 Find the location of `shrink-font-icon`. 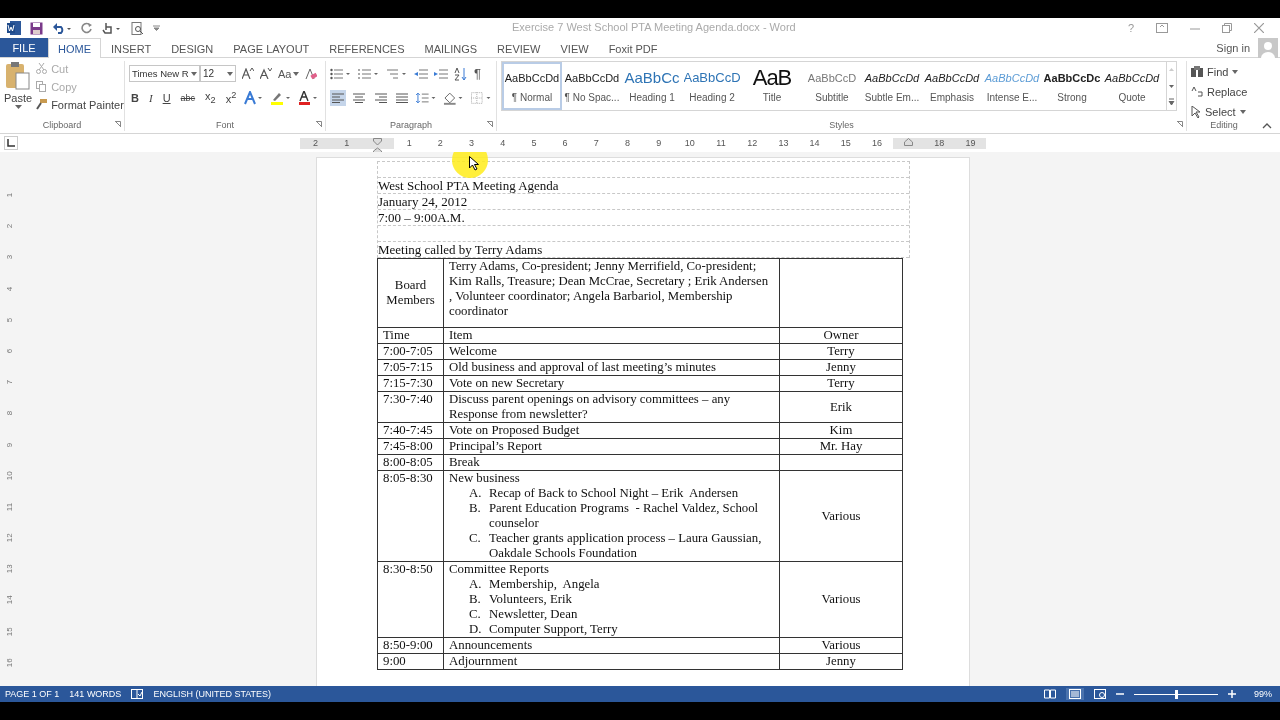

shrink-font-icon is located at coordinates (266, 73).